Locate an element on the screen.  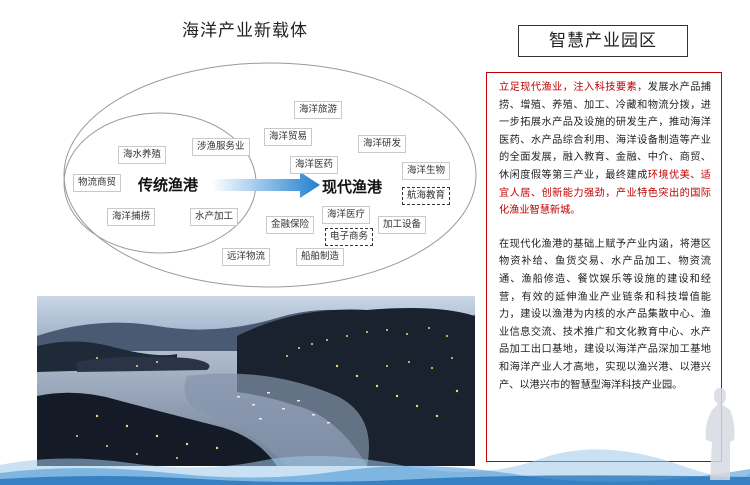
tag-marine-biology: 海洋生物 is located at coordinates (426, 171).